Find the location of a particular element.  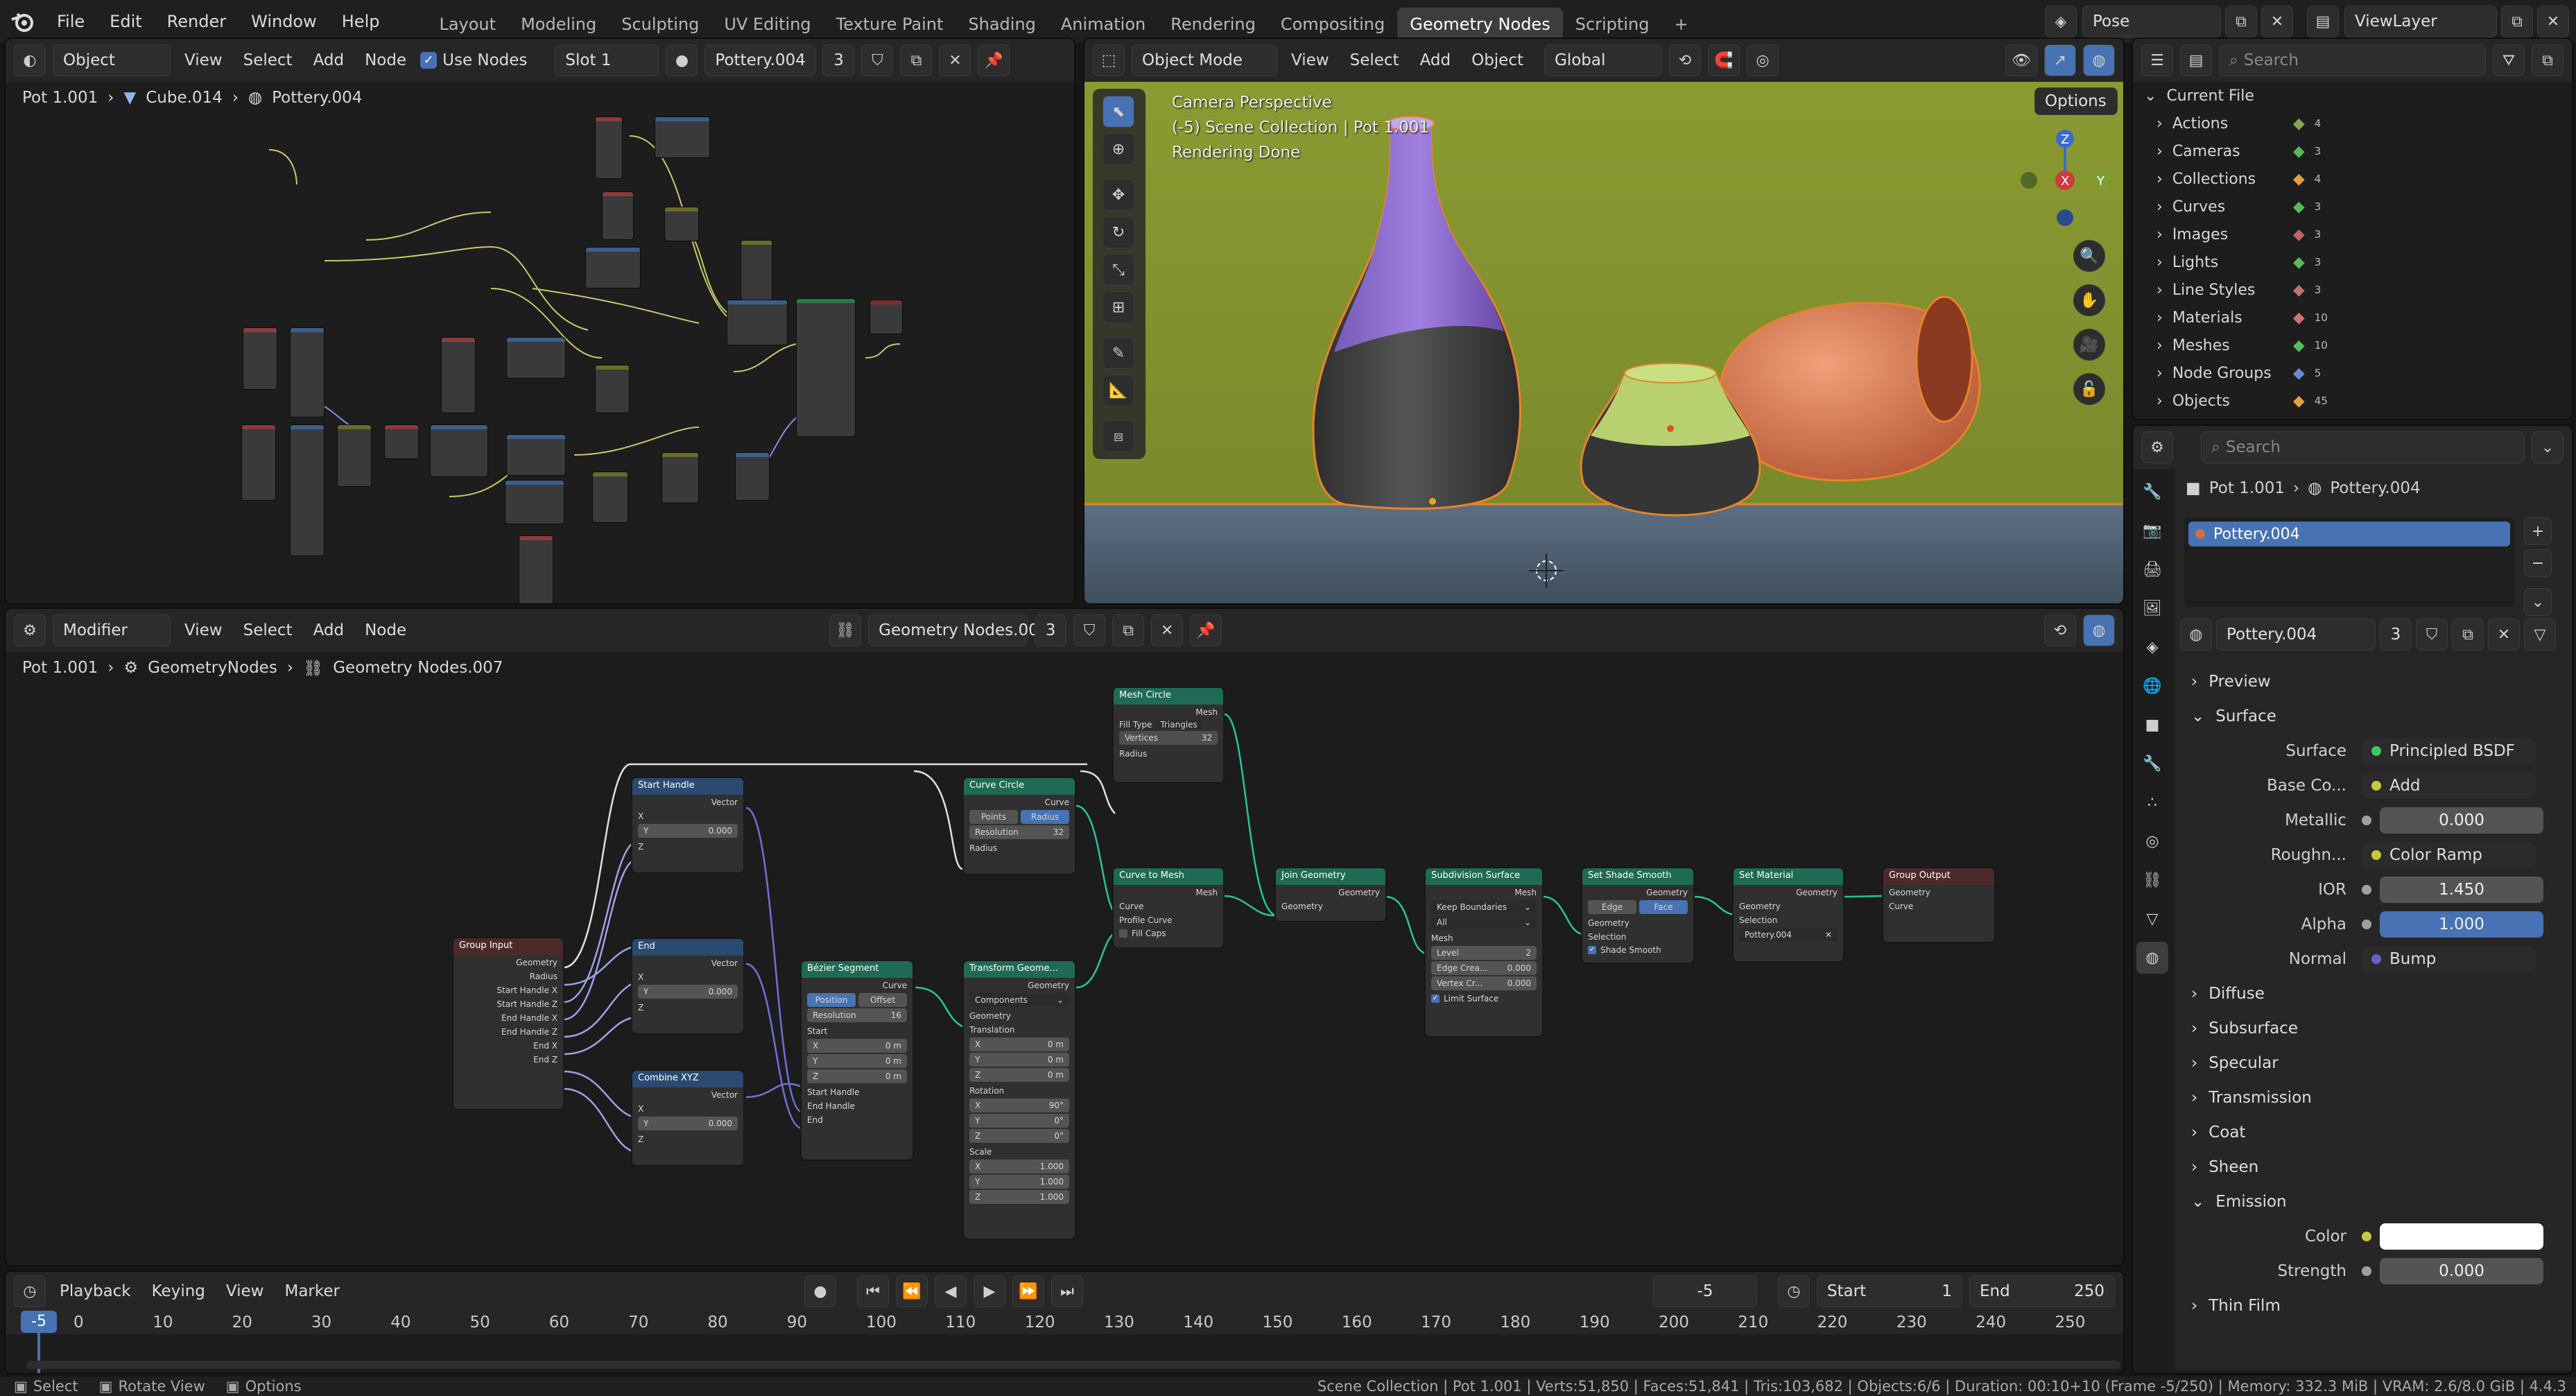

timeline-scrollbar is located at coordinates (1073, 1365).